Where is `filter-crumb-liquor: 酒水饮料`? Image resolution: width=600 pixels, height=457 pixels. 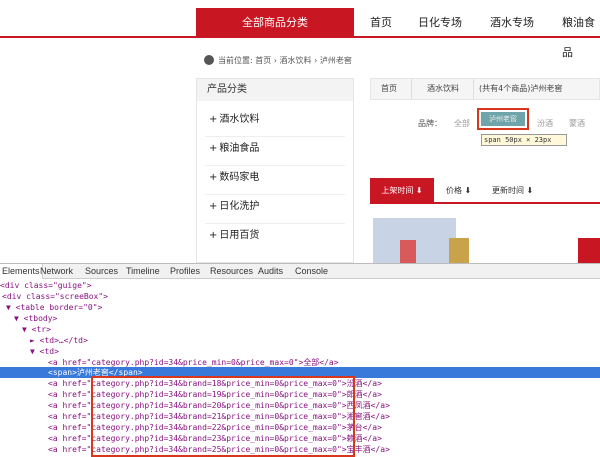
filter-crumb-liquor: 酒水饮料 is located at coordinates (443, 89).